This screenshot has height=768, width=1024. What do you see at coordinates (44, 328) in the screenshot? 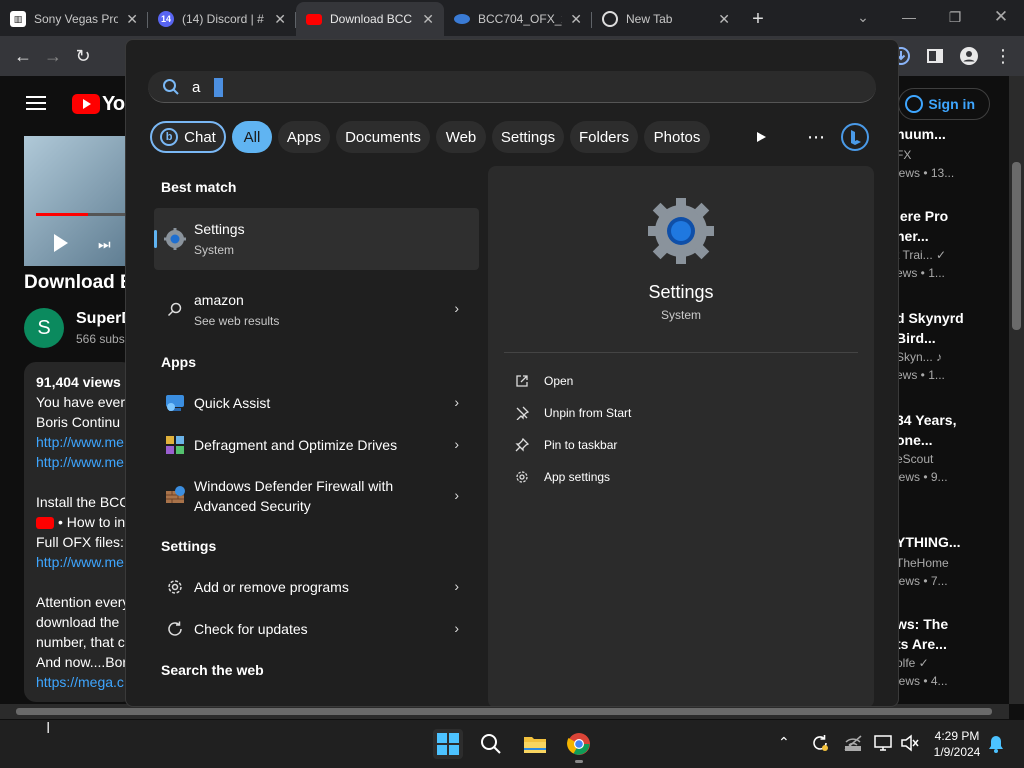
I see `channel-avatar: S` at bounding box center [44, 328].